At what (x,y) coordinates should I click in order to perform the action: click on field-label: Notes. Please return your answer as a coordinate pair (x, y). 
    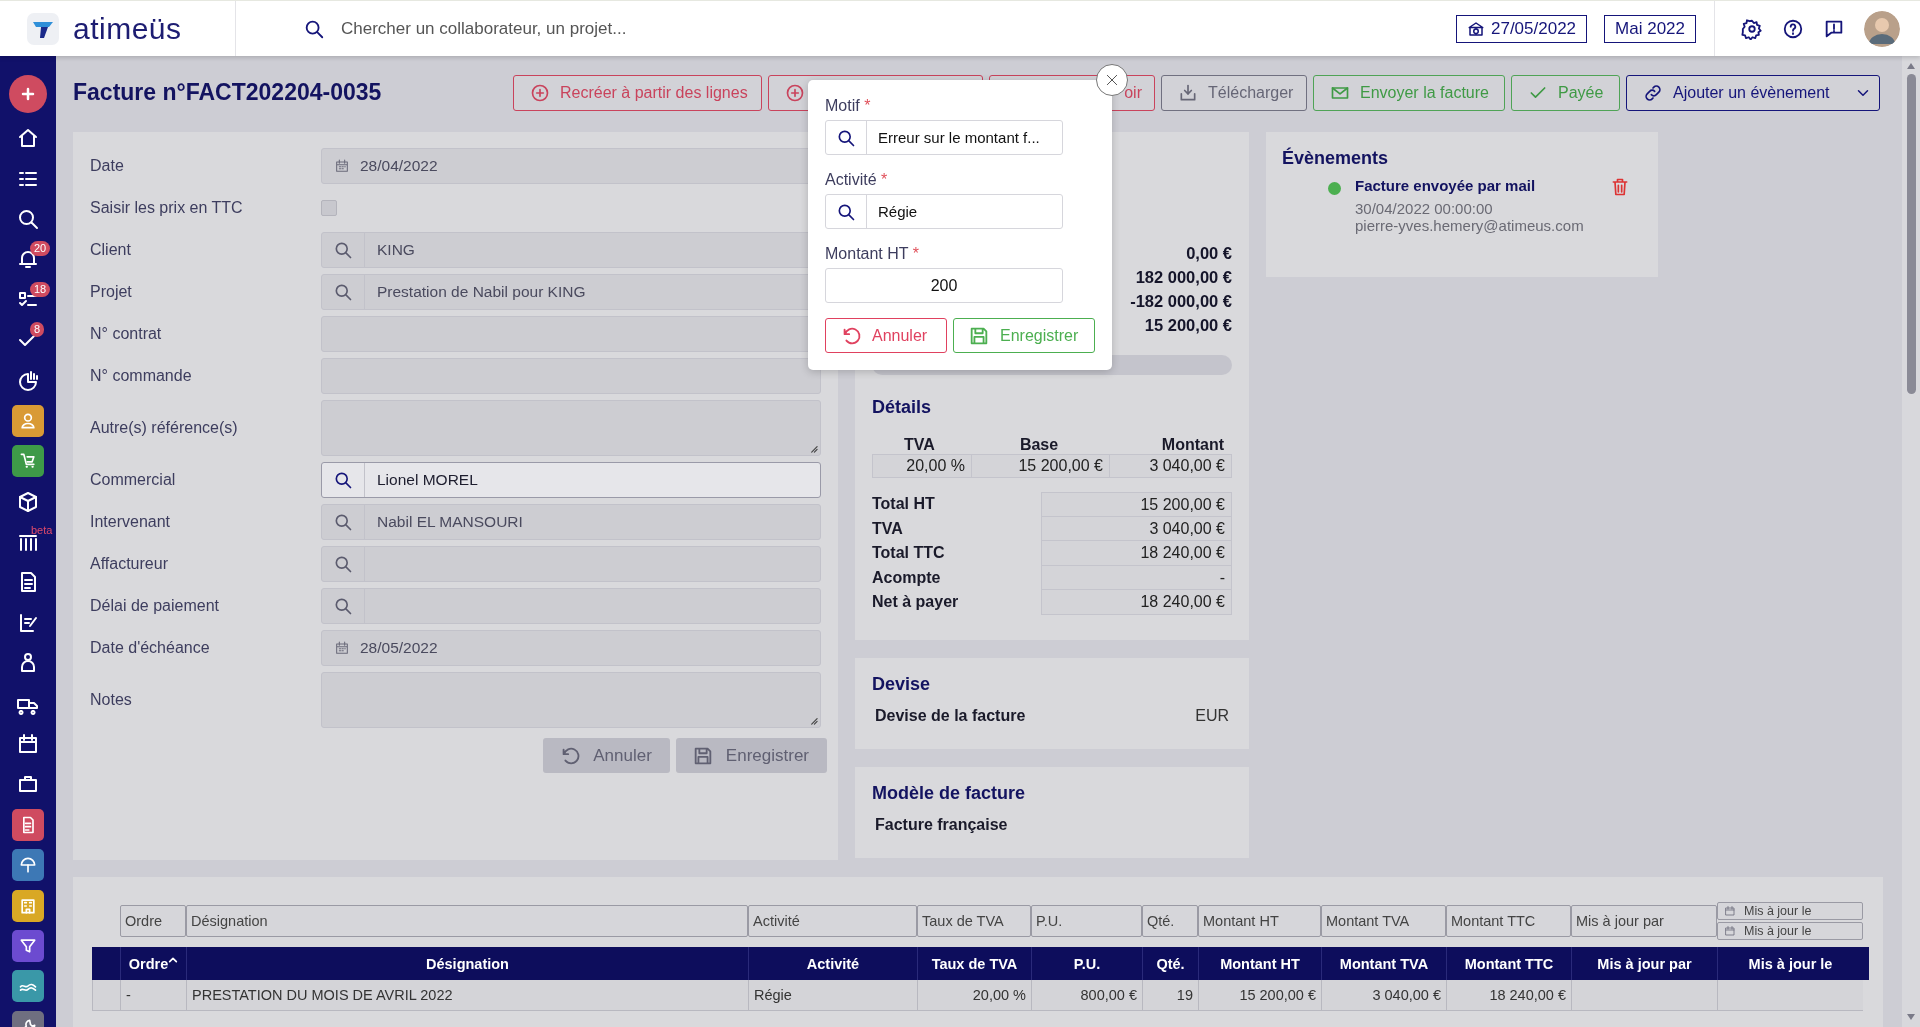
    Looking at the image, I should click on (111, 700).